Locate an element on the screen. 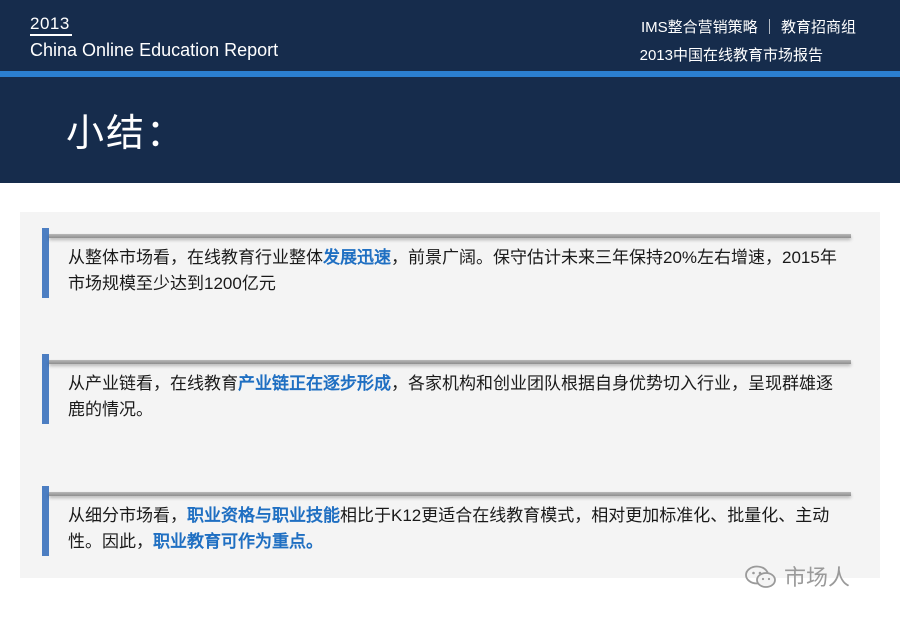  report-title: China Online Education Report is located at coordinates (154, 50).